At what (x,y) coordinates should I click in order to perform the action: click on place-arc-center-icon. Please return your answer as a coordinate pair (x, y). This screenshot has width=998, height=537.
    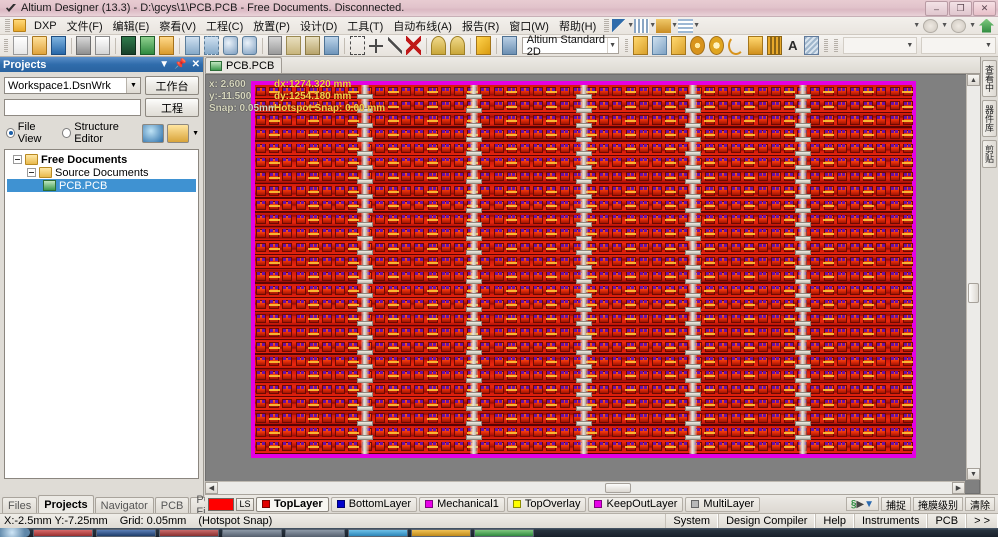
    Looking at the image, I should click on (736, 45).